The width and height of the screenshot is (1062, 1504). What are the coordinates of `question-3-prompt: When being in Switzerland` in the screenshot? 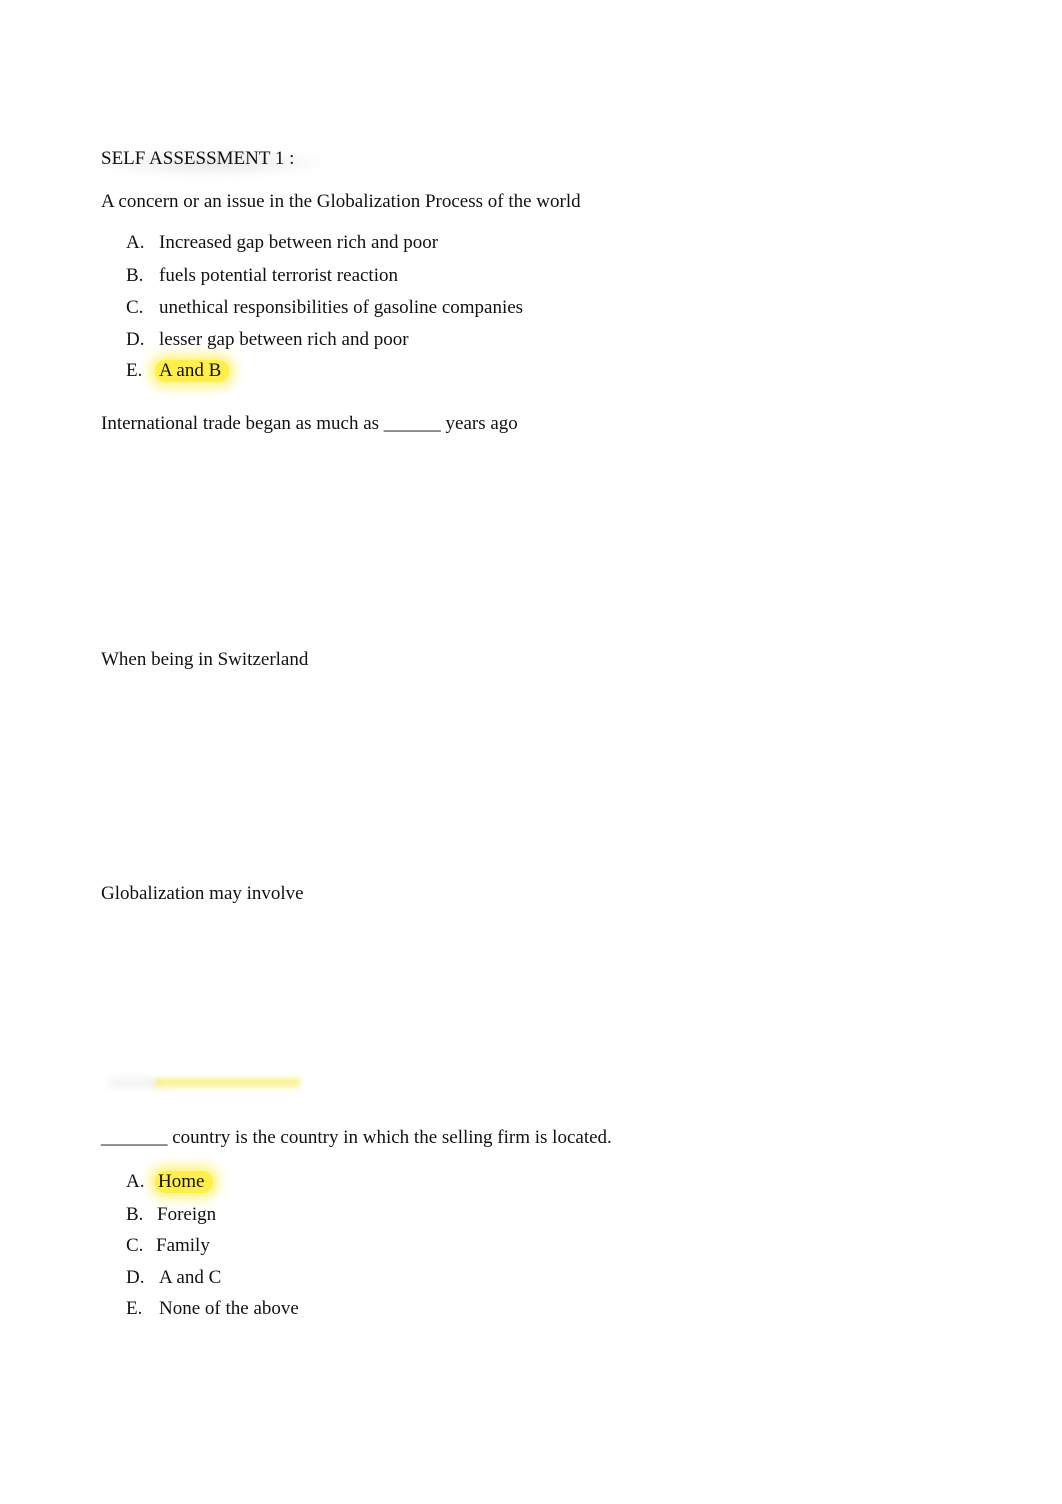 It's located at (205, 659).